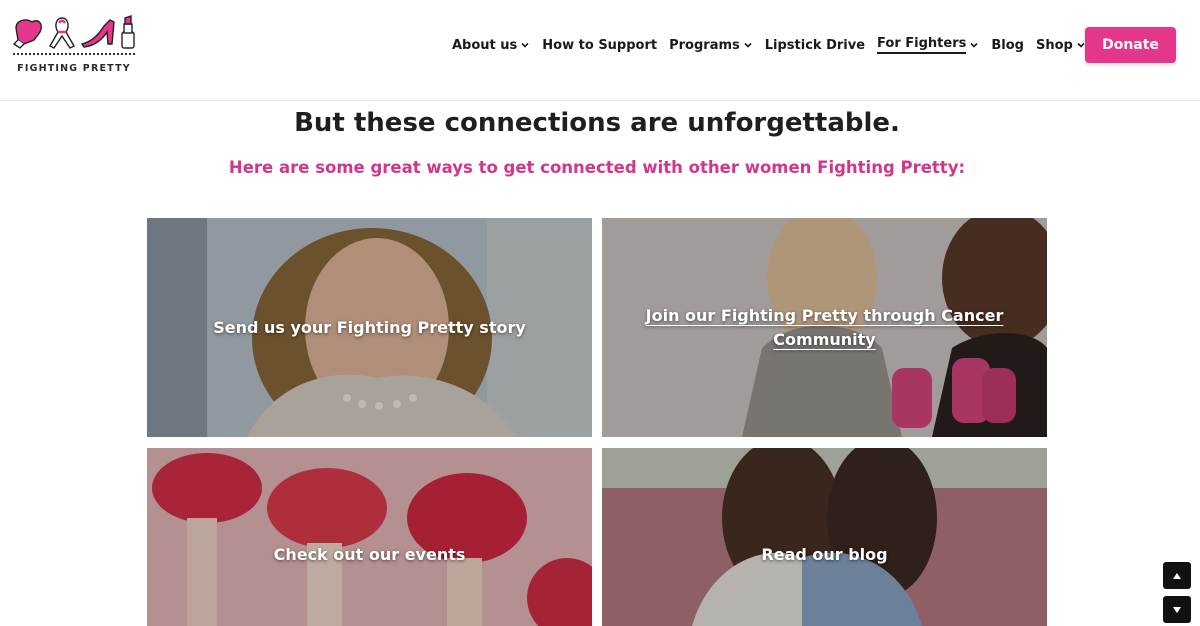 The image size is (1200, 626). What do you see at coordinates (74, 68) in the screenshot?
I see `logo-wordmark: FIGHTING PRETTY` at bounding box center [74, 68].